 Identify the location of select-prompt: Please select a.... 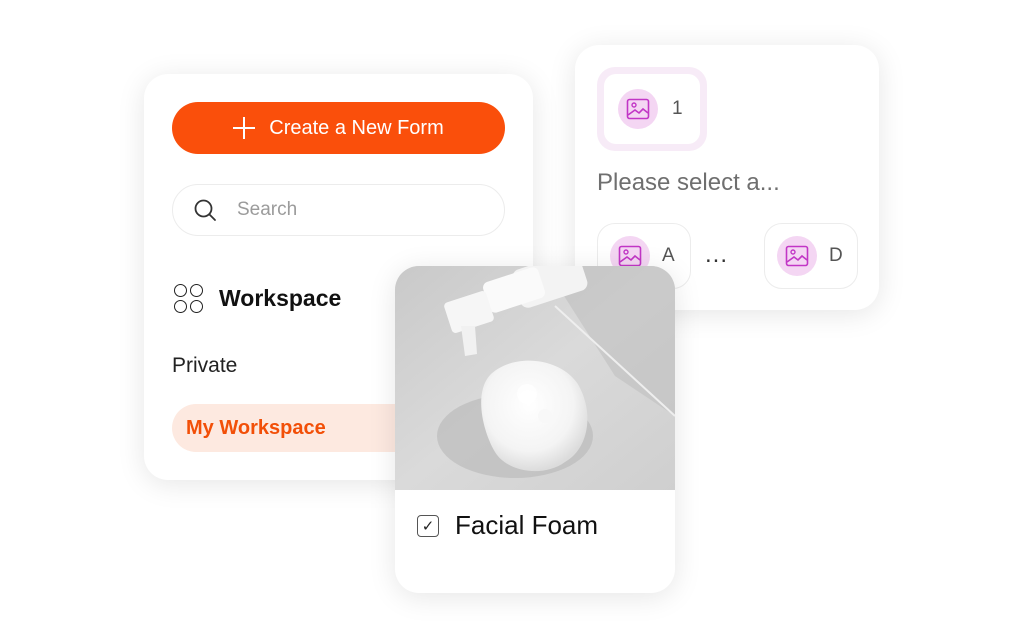
(688, 182).